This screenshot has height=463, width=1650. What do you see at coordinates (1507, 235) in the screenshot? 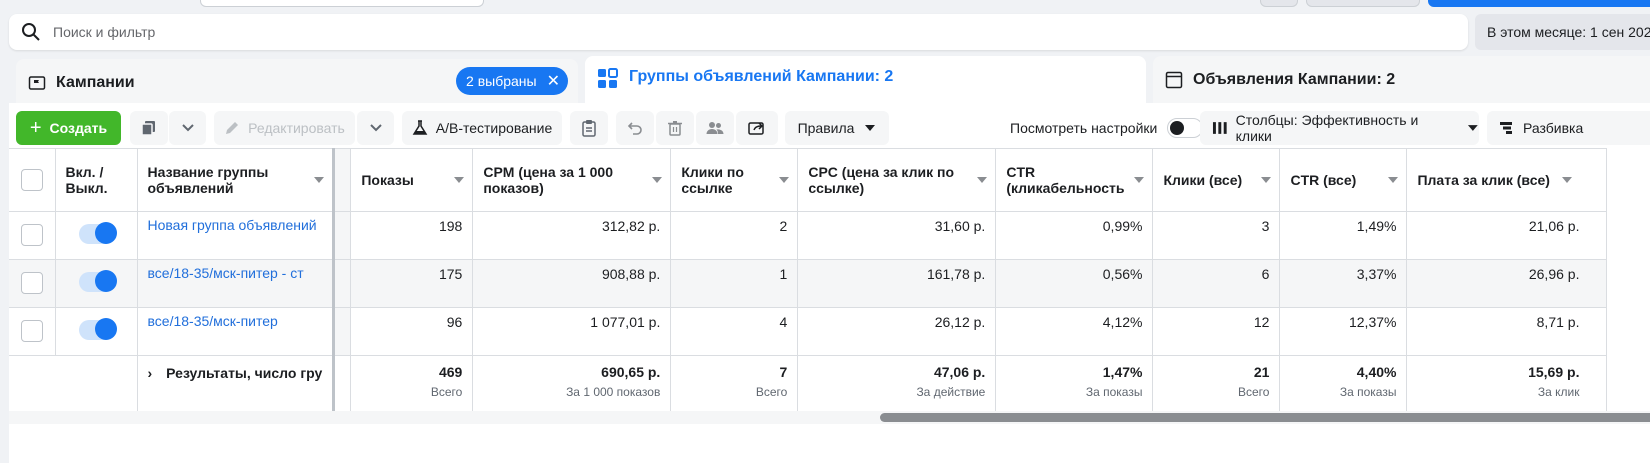
I see `cell-cost-per-click: 21,06 р.` at bounding box center [1507, 235].